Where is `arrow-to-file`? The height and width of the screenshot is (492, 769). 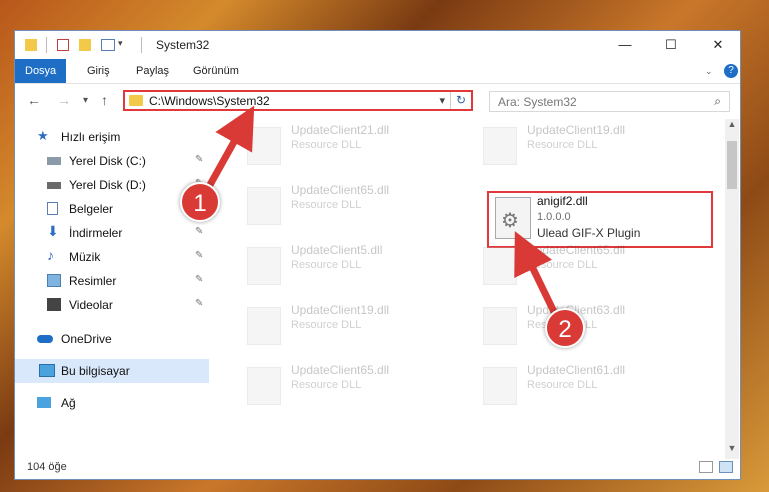 arrow-to-file is located at coordinates (537, 274).